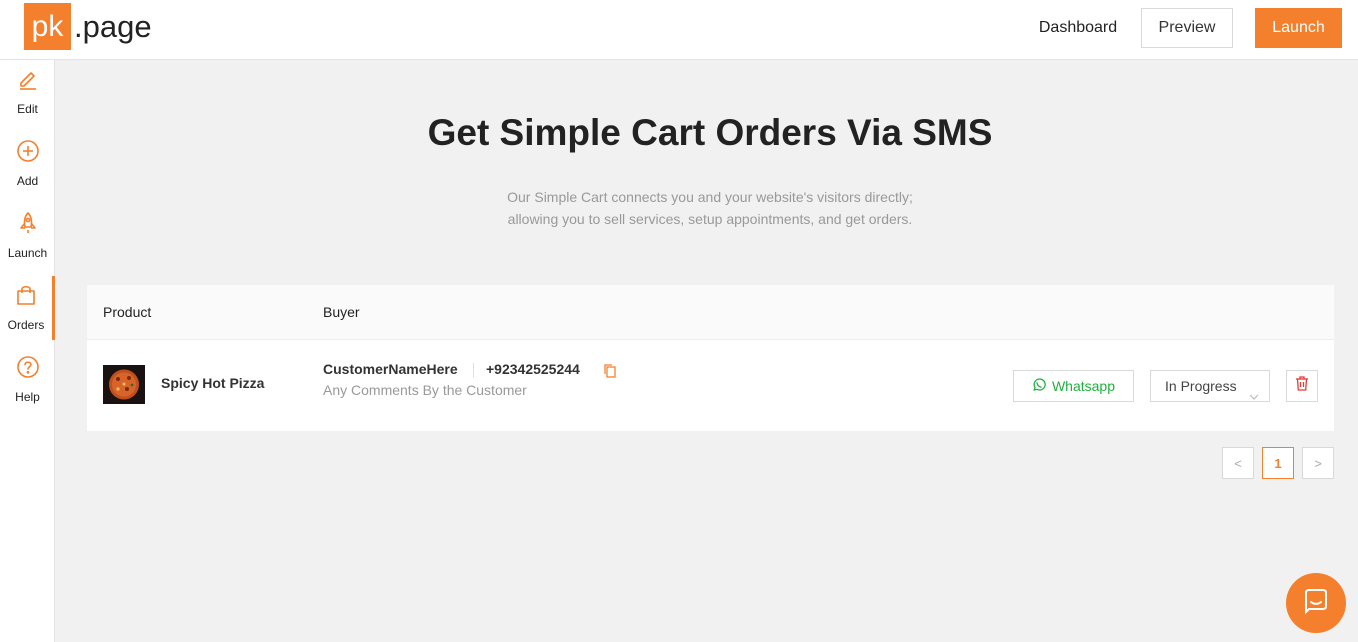 This screenshot has width=1358, height=642. I want to click on logo: pk .page, so click(88, 26).